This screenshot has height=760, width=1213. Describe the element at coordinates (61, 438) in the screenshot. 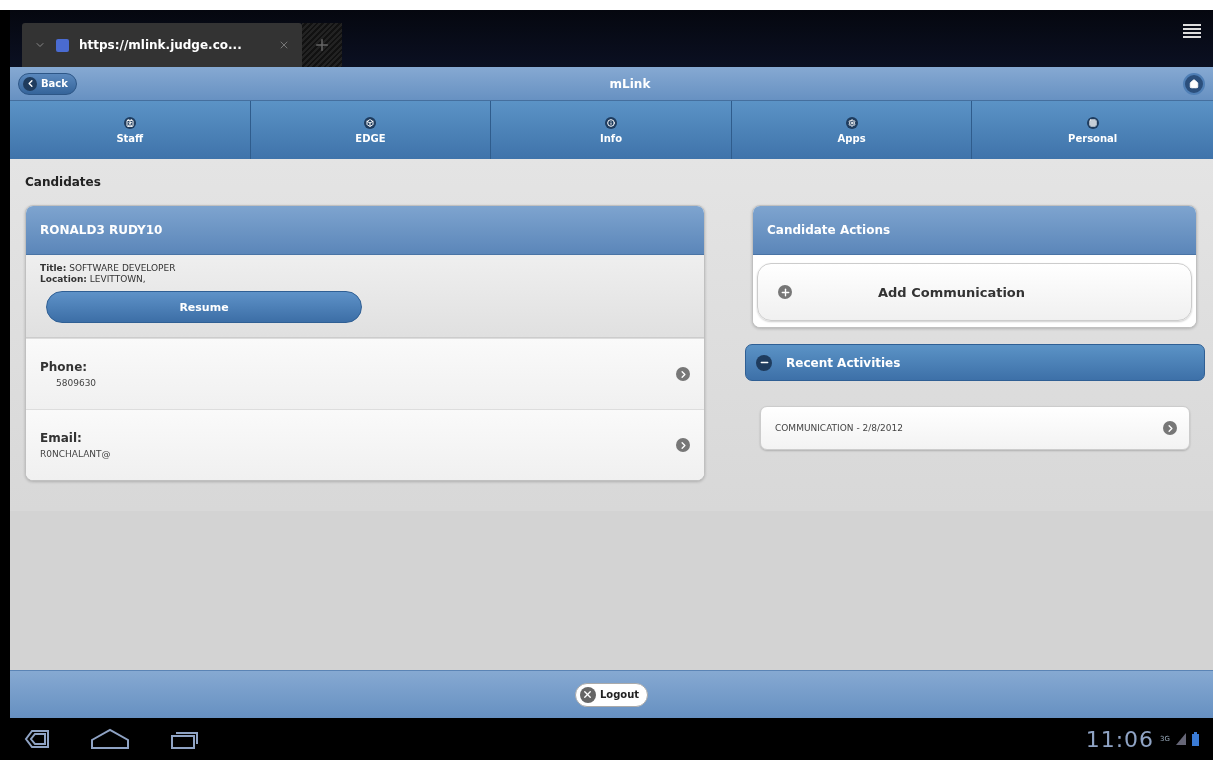

I see `contact-label: Email:` at that location.